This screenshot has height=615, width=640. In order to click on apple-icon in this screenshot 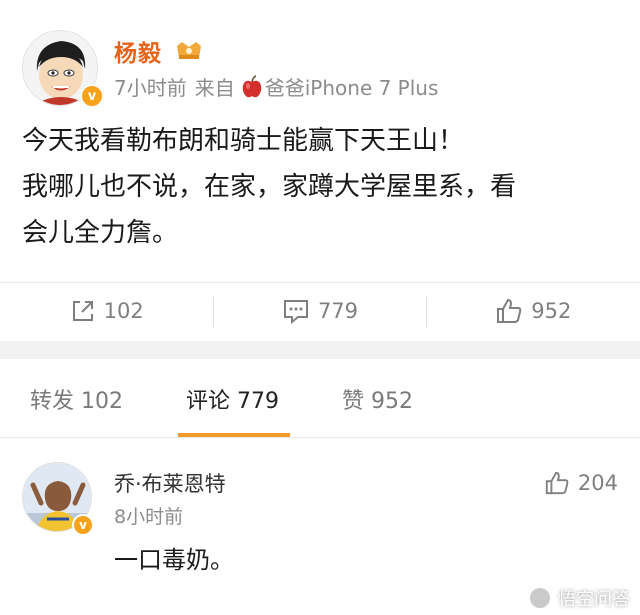, I will do `click(252, 85)`.